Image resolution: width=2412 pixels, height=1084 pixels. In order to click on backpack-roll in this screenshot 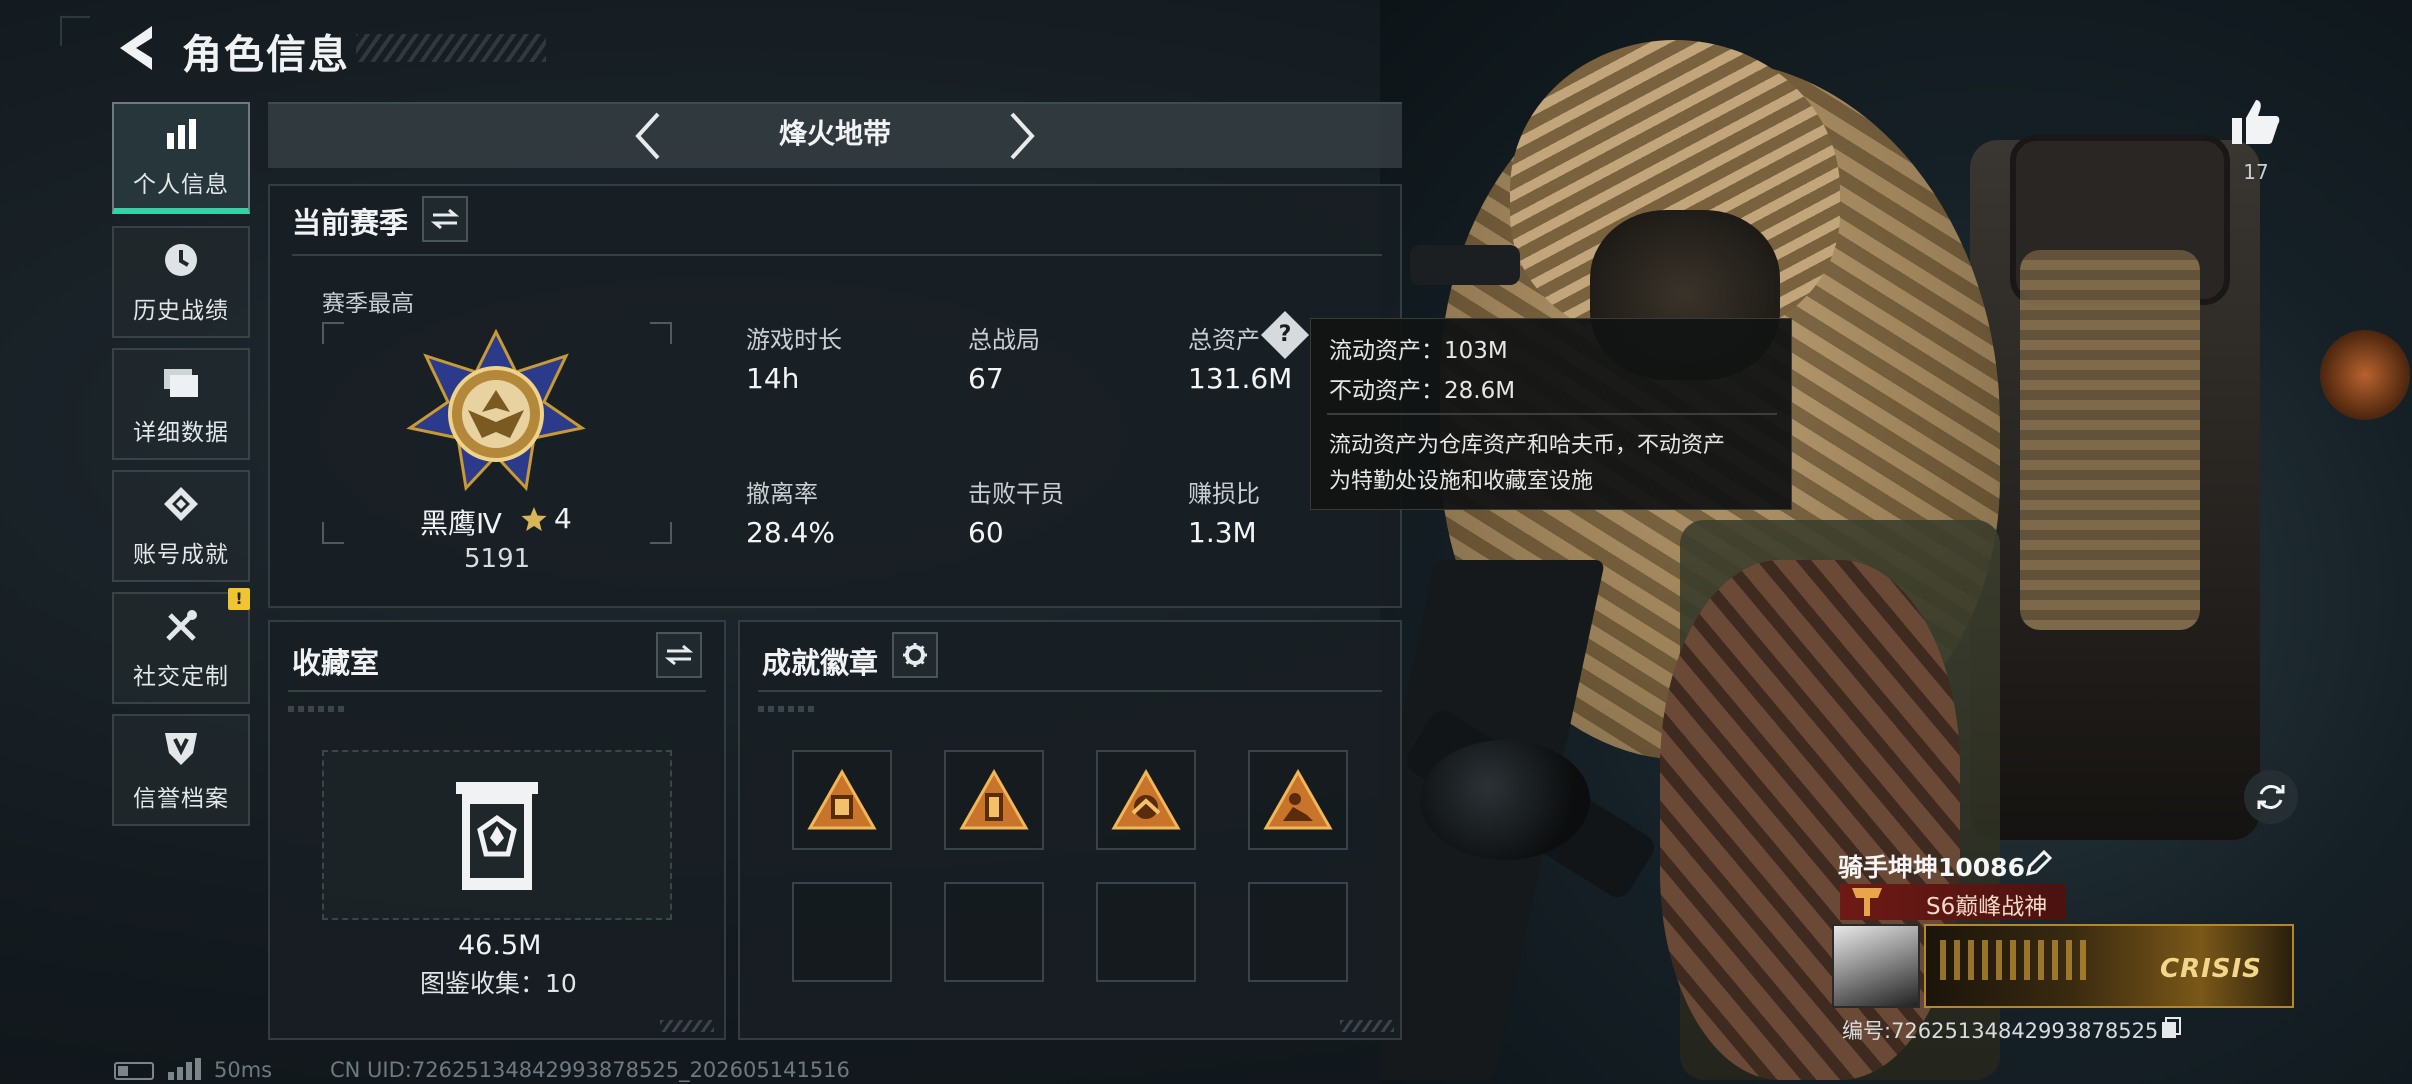, I will do `click(2110, 440)`.